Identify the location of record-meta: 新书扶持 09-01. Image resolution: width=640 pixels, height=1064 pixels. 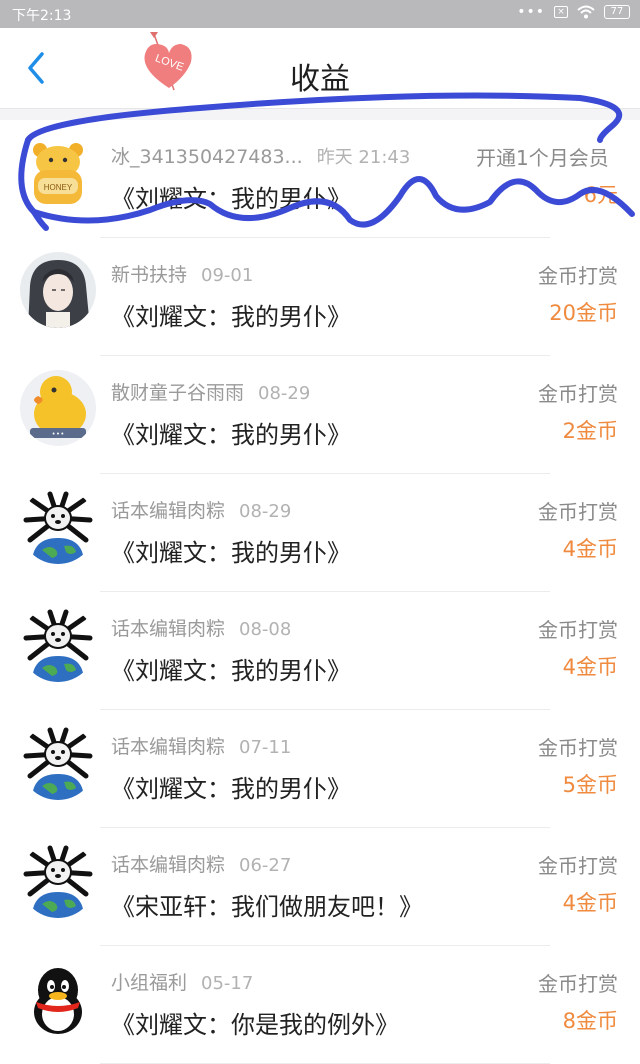
(182, 273).